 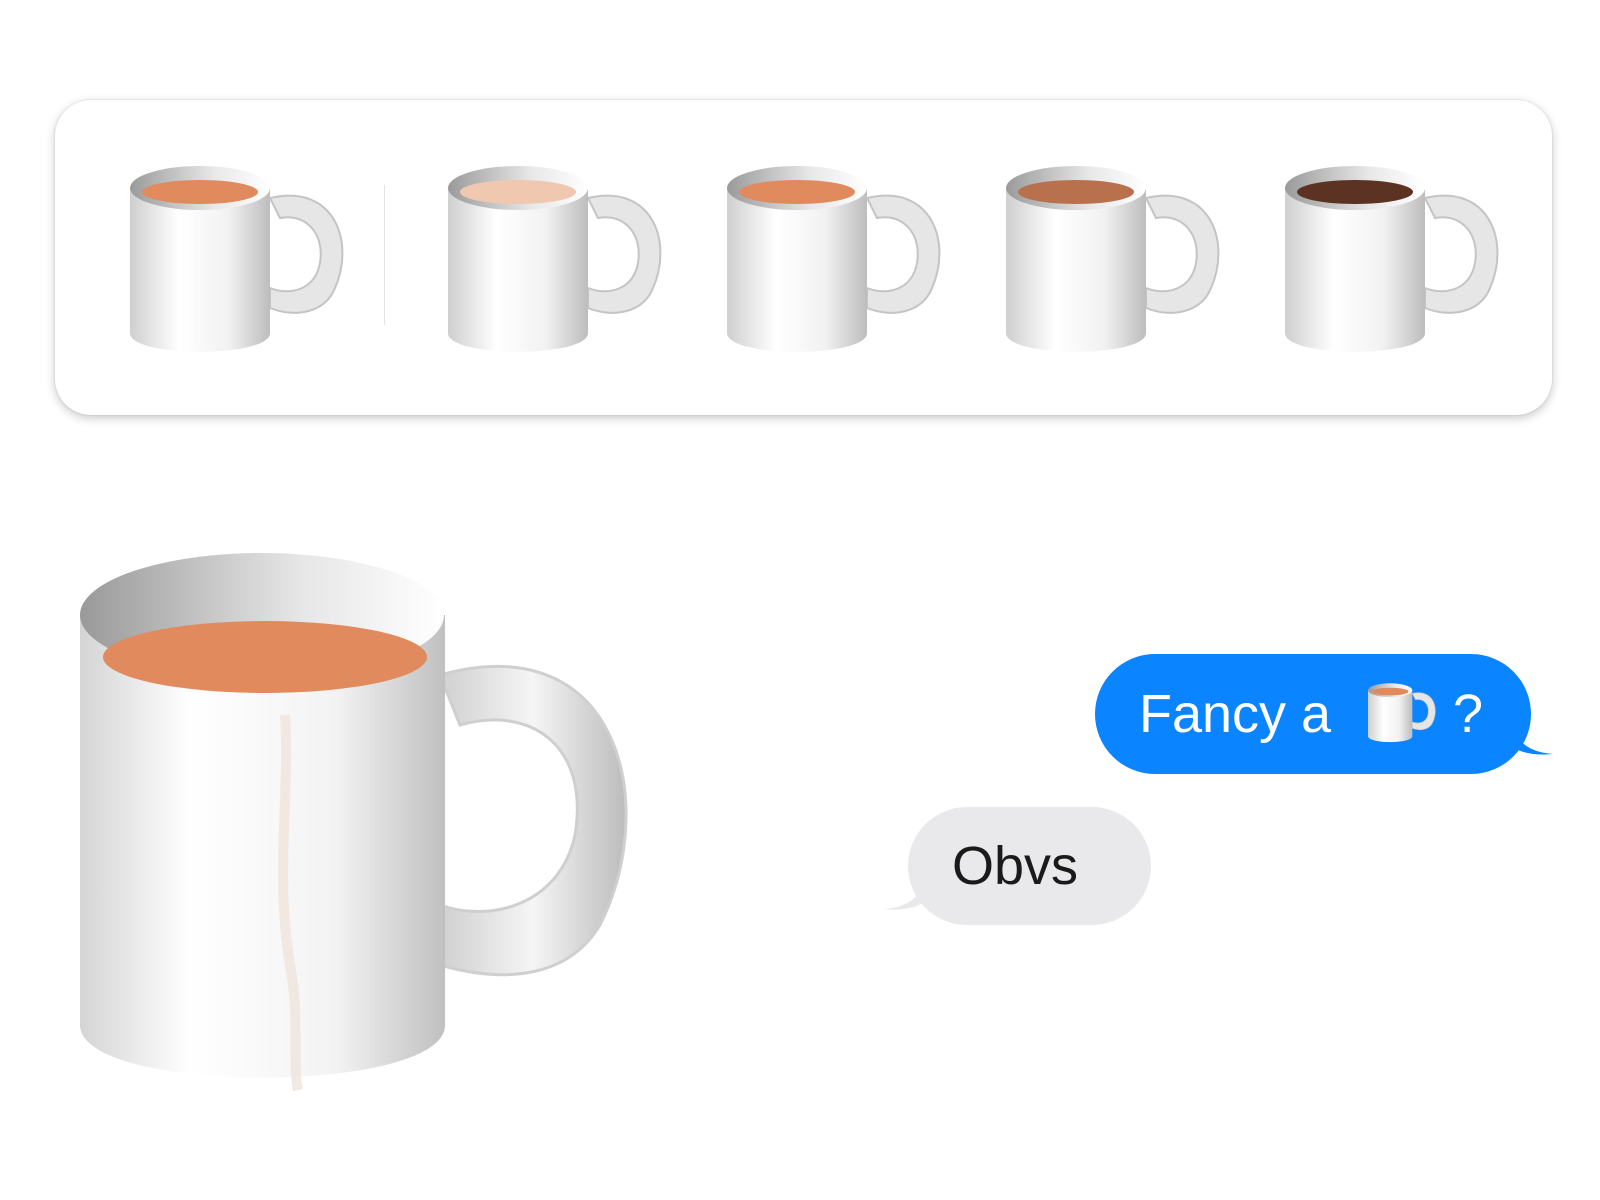 I want to click on received-message-bubble: Obvs, so click(x=1017, y=866).